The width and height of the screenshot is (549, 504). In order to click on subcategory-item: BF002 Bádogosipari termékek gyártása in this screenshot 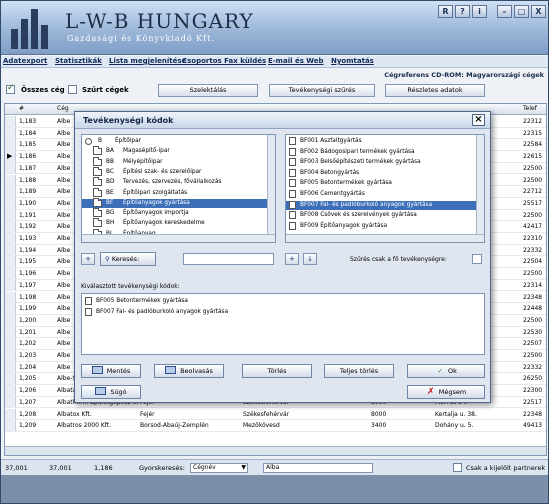, I will do `click(381, 152)`.